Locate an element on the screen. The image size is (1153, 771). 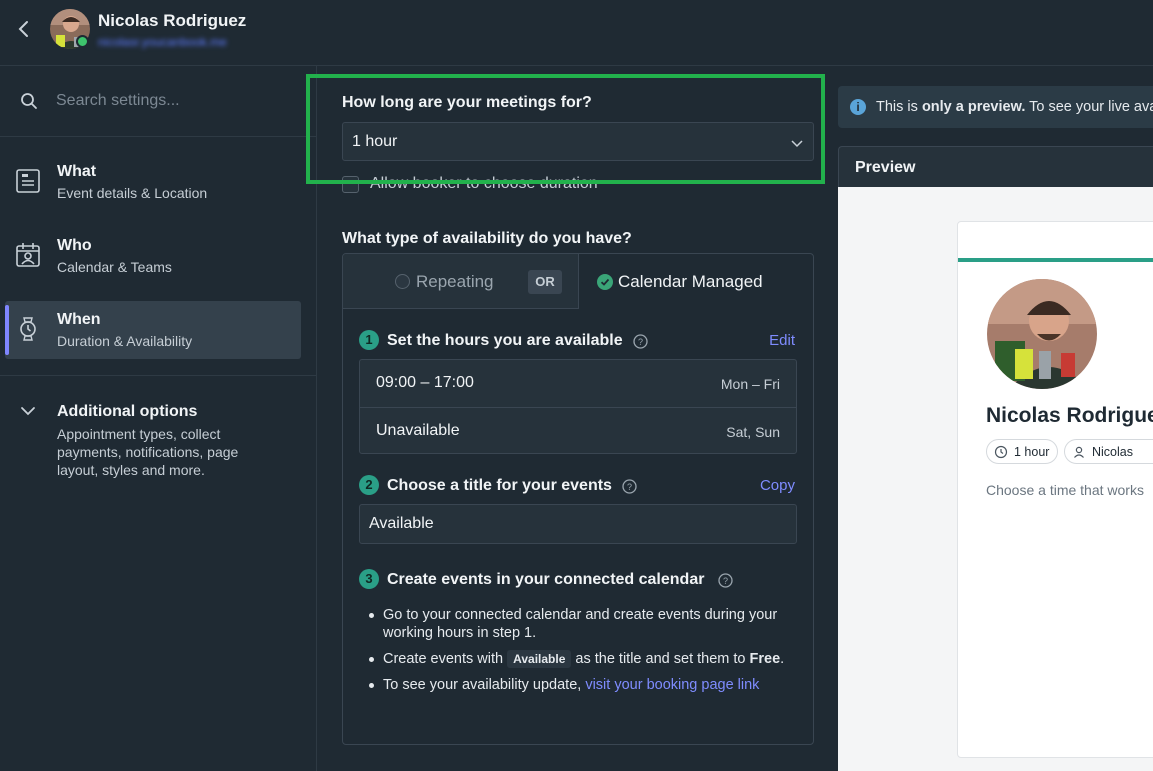
id-card-icon is located at coordinates (28, 181).